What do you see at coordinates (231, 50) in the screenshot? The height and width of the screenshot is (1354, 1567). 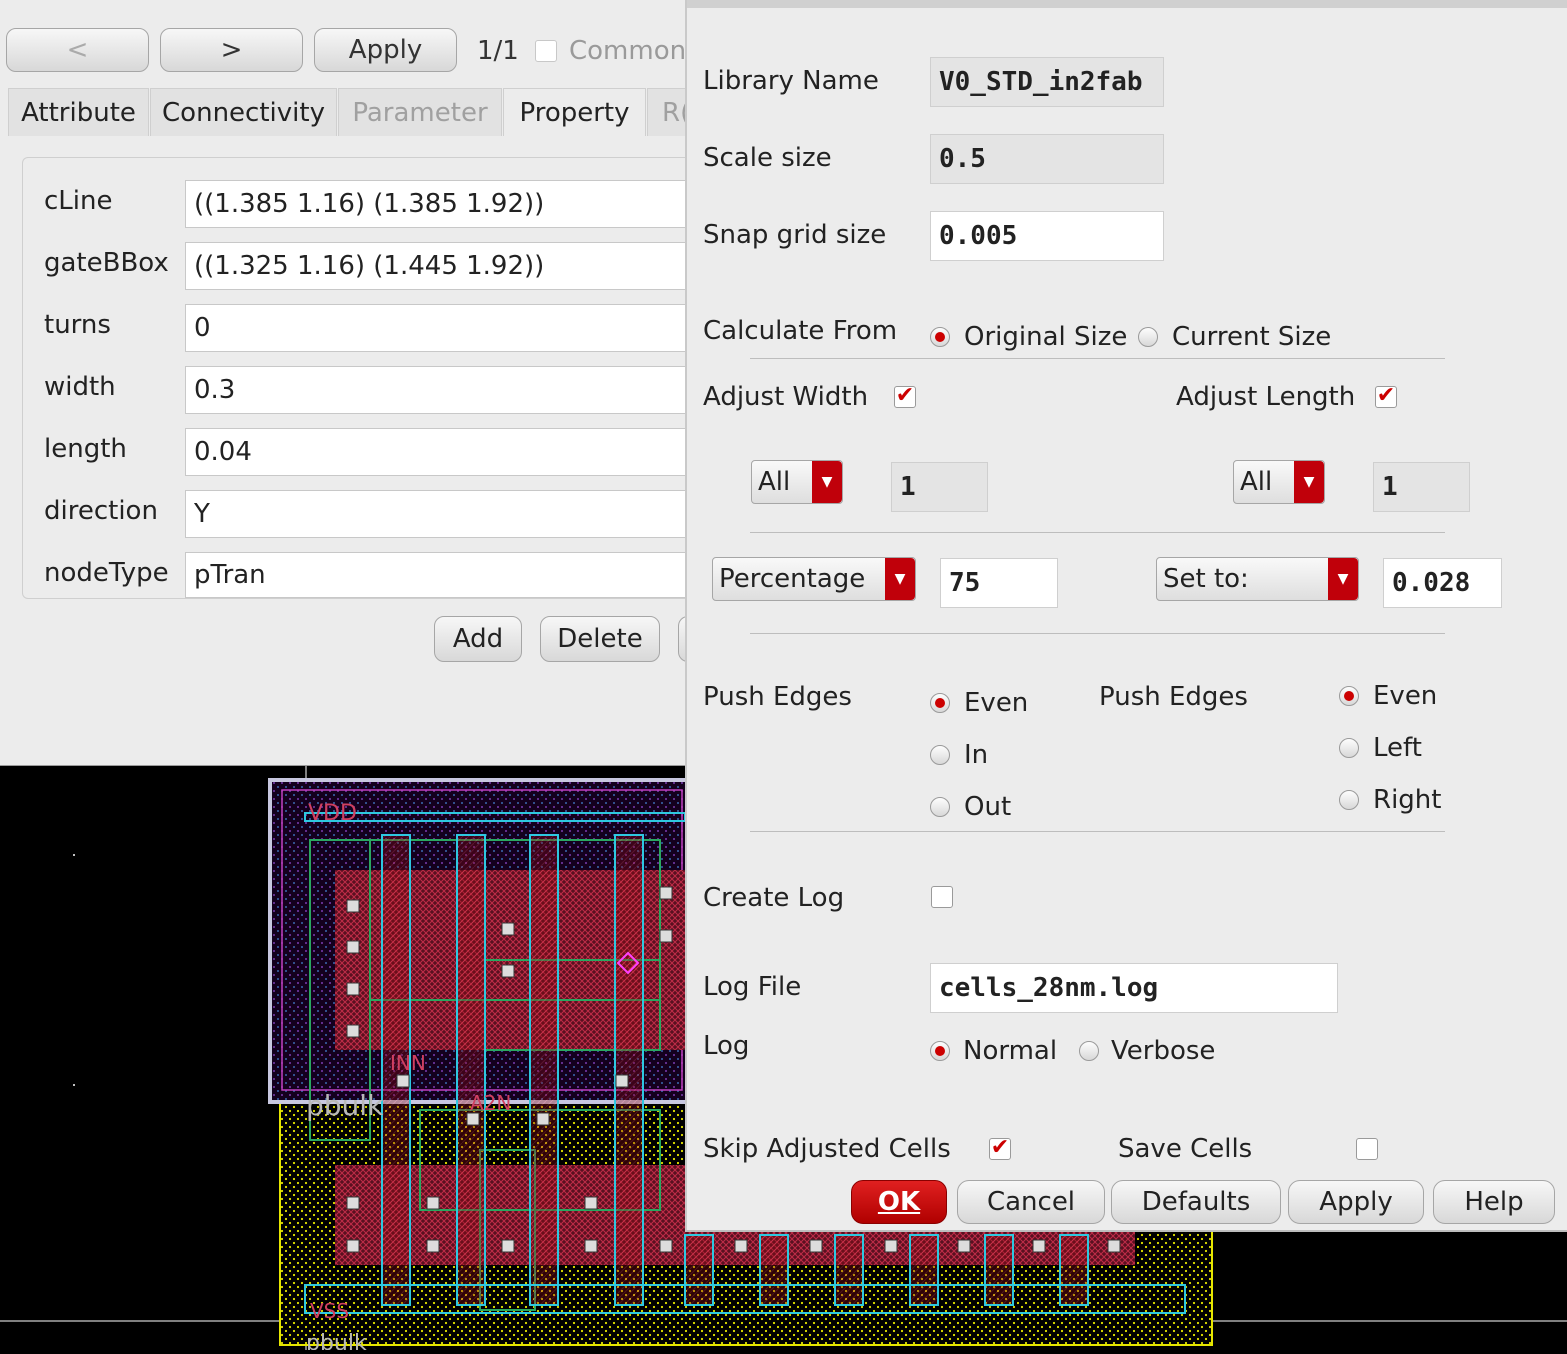 I see `next-button: >` at bounding box center [231, 50].